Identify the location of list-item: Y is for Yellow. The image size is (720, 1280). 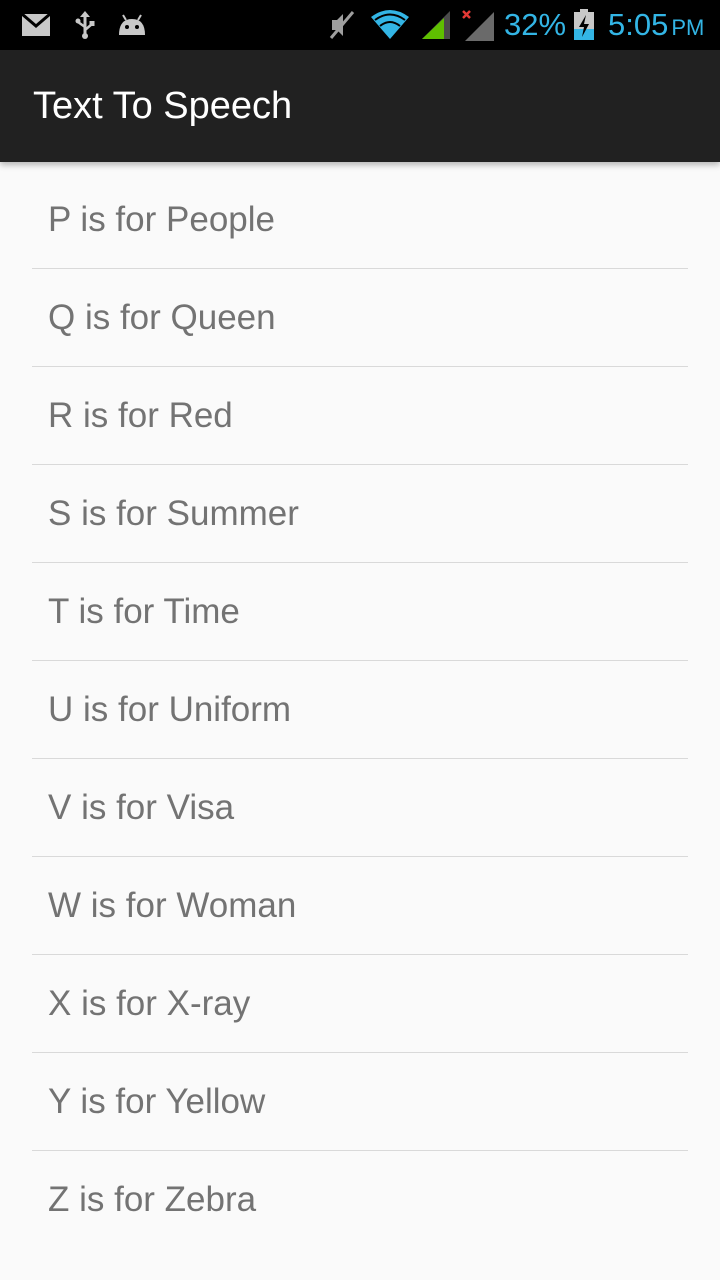
(360, 1102).